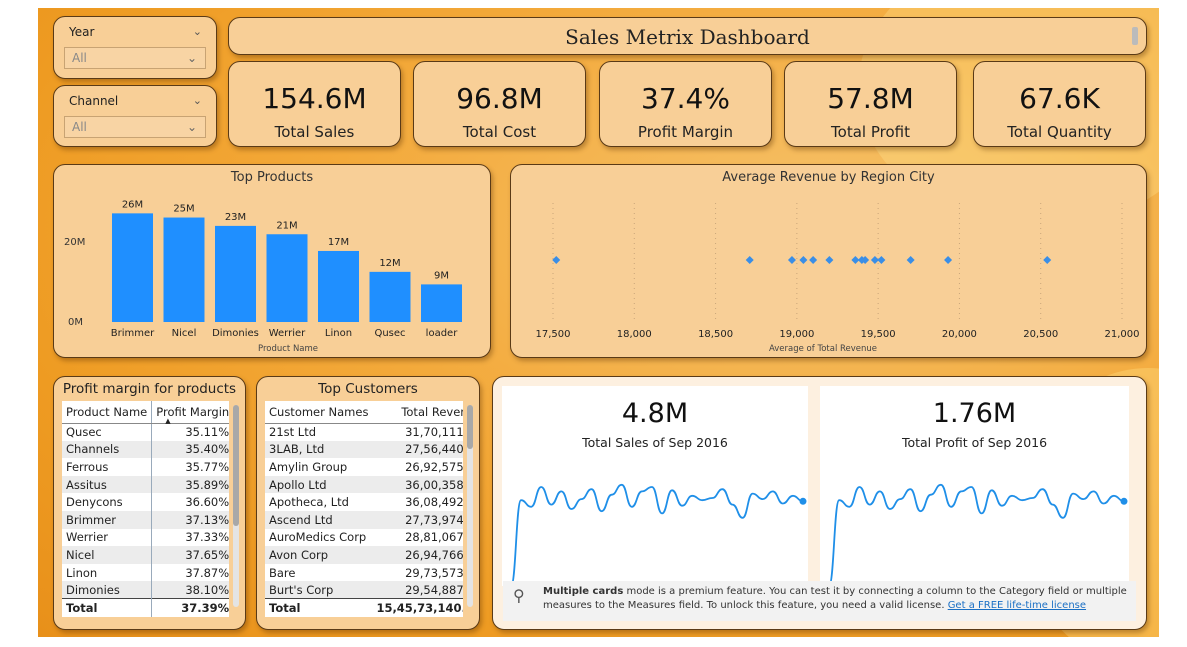 The image size is (1187, 647). Describe the element at coordinates (135, 127) in the screenshot. I see `channel-dropdown: All ⌄` at that location.